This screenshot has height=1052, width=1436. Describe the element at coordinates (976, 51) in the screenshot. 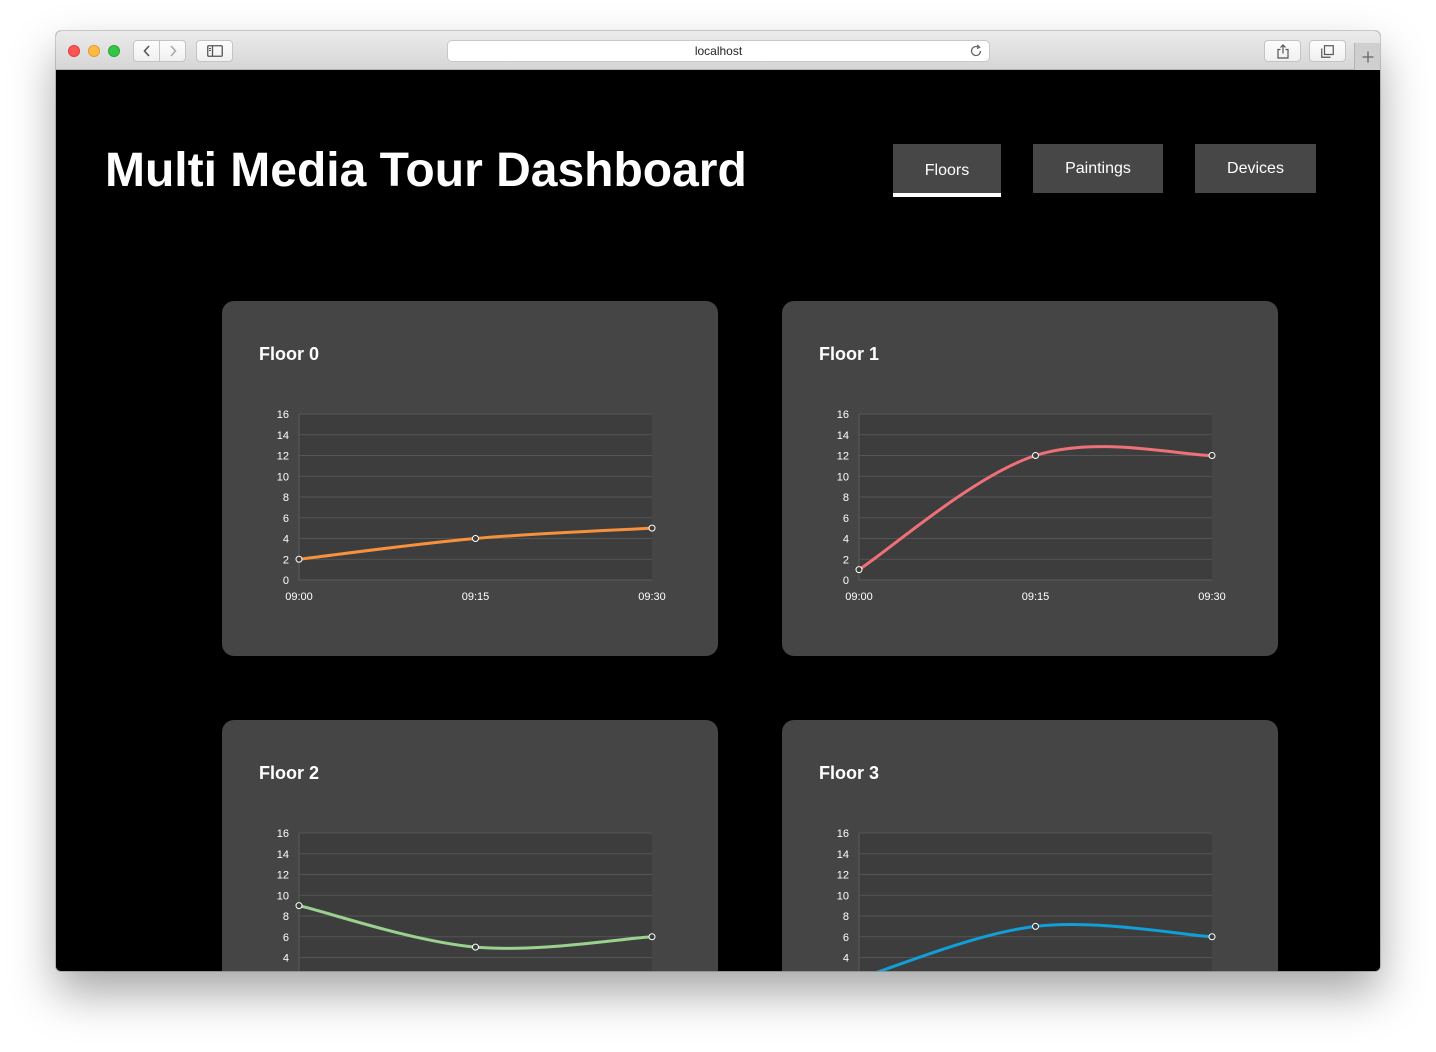

I see `reload-icon` at that location.